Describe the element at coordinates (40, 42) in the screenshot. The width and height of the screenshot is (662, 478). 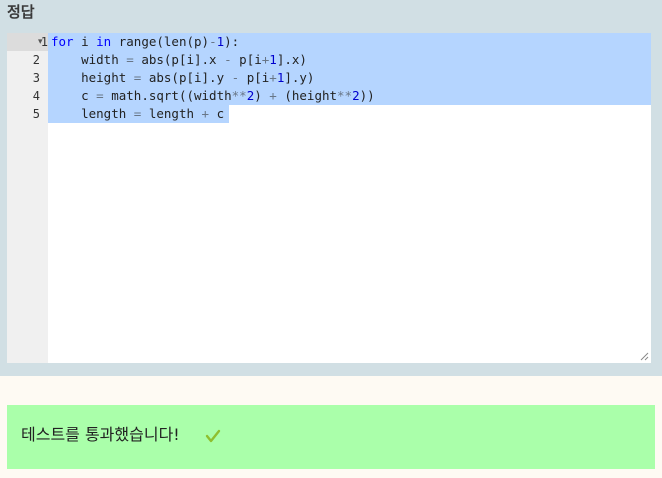
I see `fold-arrow-icon: ▾` at that location.